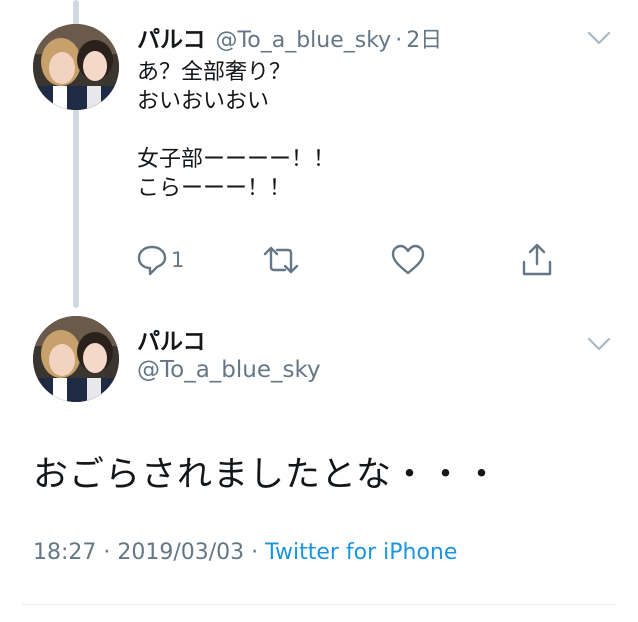 This screenshot has width=638, height=622. What do you see at coordinates (214, 72) in the screenshot?
I see `tweet-text-line: あ？全部奢り？` at bounding box center [214, 72].